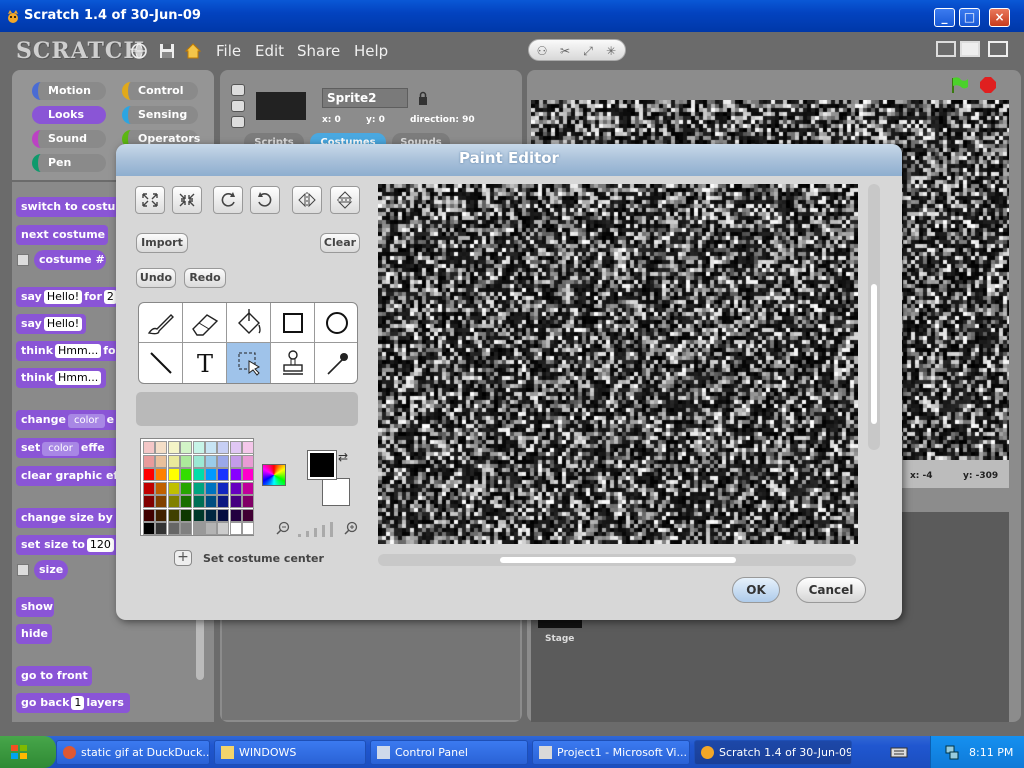 This screenshot has height=768, width=1024. What do you see at coordinates (318, 51) in the screenshot?
I see `menu-share: Share` at bounding box center [318, 51].